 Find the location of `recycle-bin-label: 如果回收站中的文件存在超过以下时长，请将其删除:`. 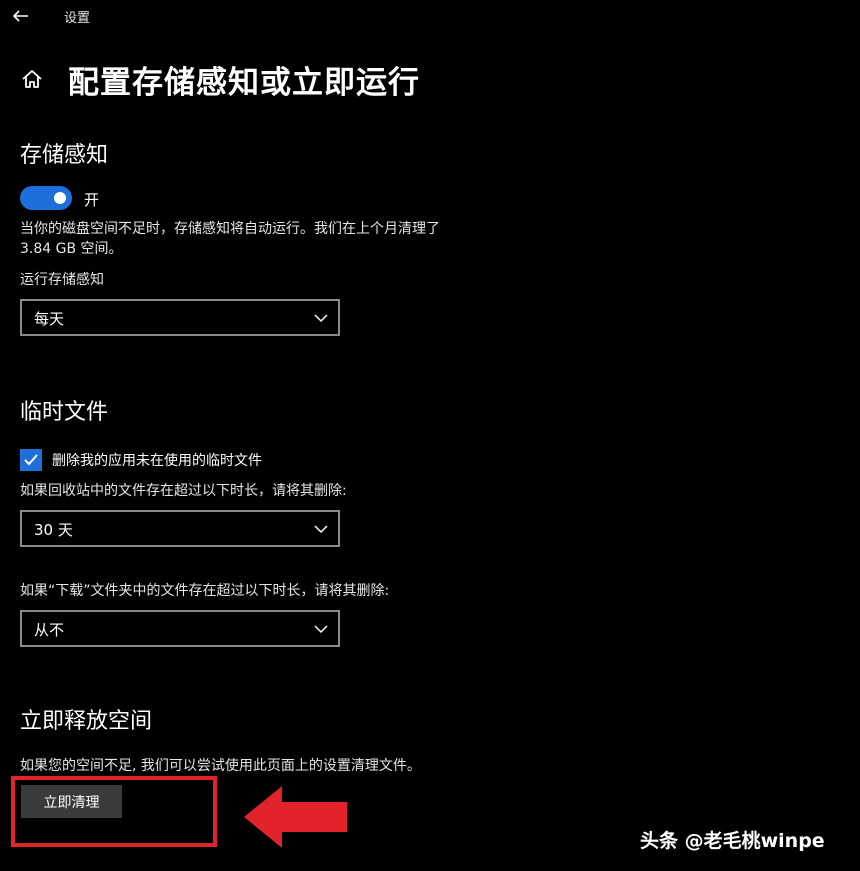

recycle-bin-label: 如果回收站中的文件存在超过以下时长，请将其删除: is located at coordinates (183, 491).